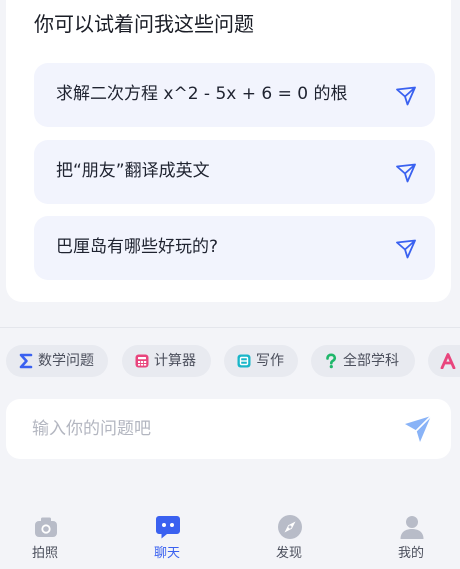 This screenshot has height=569, width=460. I want to click on chip-writing: 写作, so click(261, 361).